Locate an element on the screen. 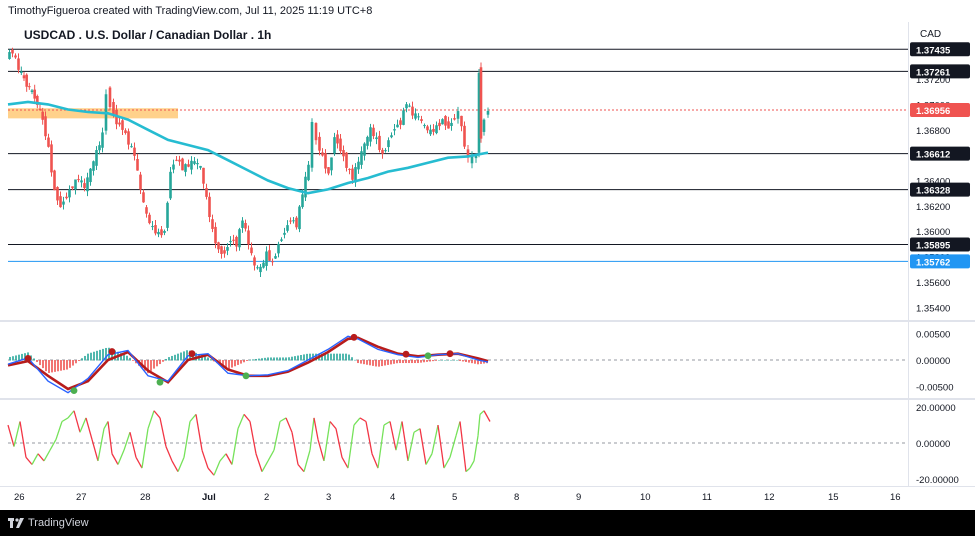 The height and width of the screenshot is (536, 975). time-tick-label: 9 is located at coordinates (578, 497).